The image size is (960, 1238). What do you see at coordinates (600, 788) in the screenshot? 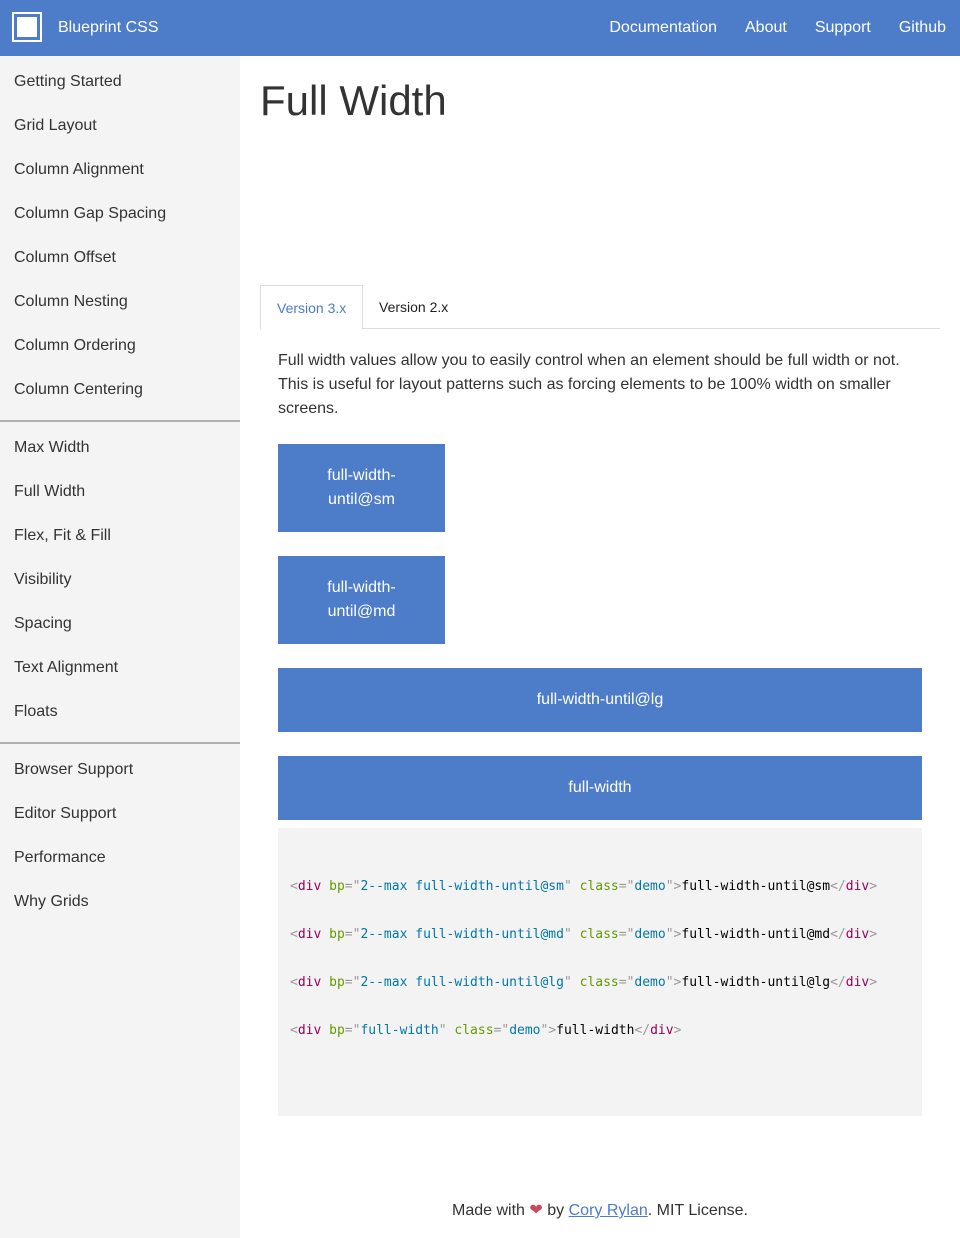
I see `demo-full-width: full-width` at bounding box center [600, 788].